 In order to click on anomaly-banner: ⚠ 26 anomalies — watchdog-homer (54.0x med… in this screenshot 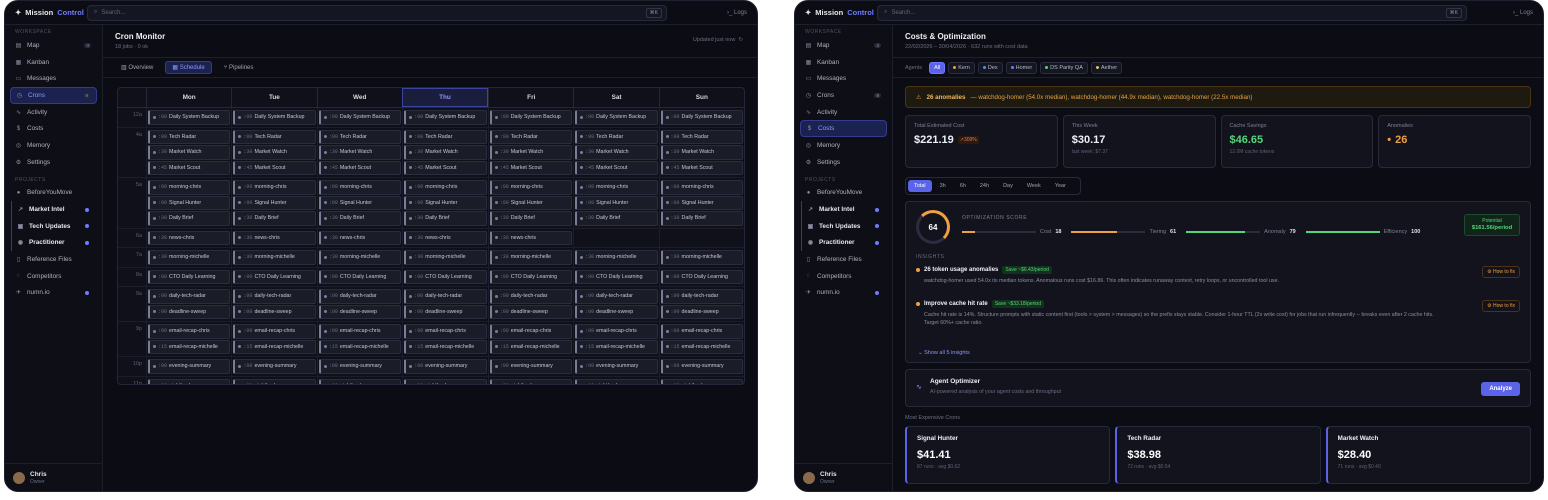, I will do `click(1218, 97)`.